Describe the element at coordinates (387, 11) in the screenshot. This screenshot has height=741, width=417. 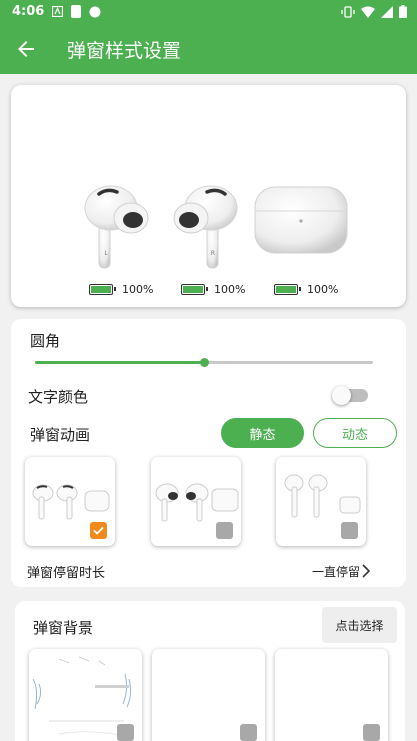
I see `signal-icon` at that location.